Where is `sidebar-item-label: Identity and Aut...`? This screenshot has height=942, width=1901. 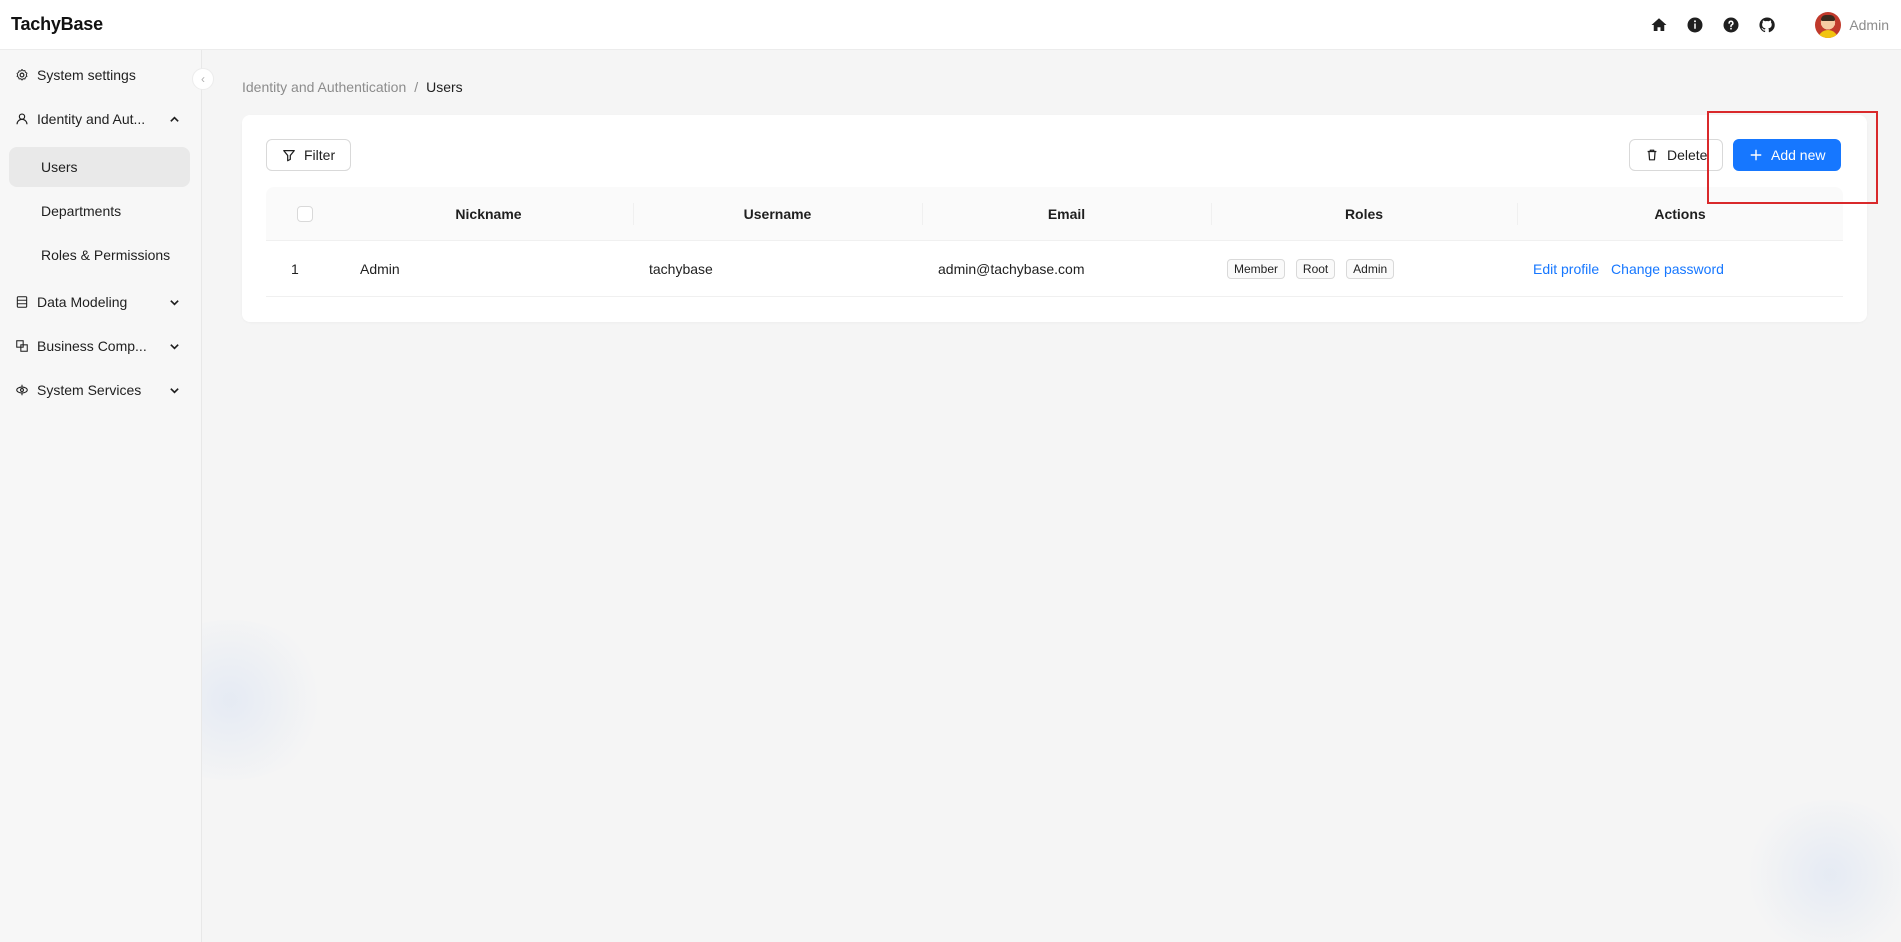
sidebar-item-label: Identity and Aut... is located at coordinates (91, 119).